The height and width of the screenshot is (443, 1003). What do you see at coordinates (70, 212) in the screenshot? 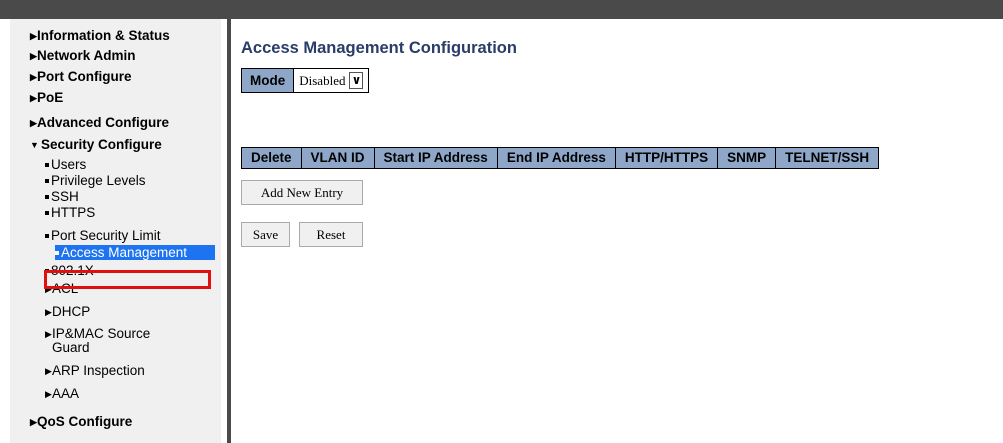
I see `sidebar-sub-https: HTTPS` at bounding box center [70, 212].